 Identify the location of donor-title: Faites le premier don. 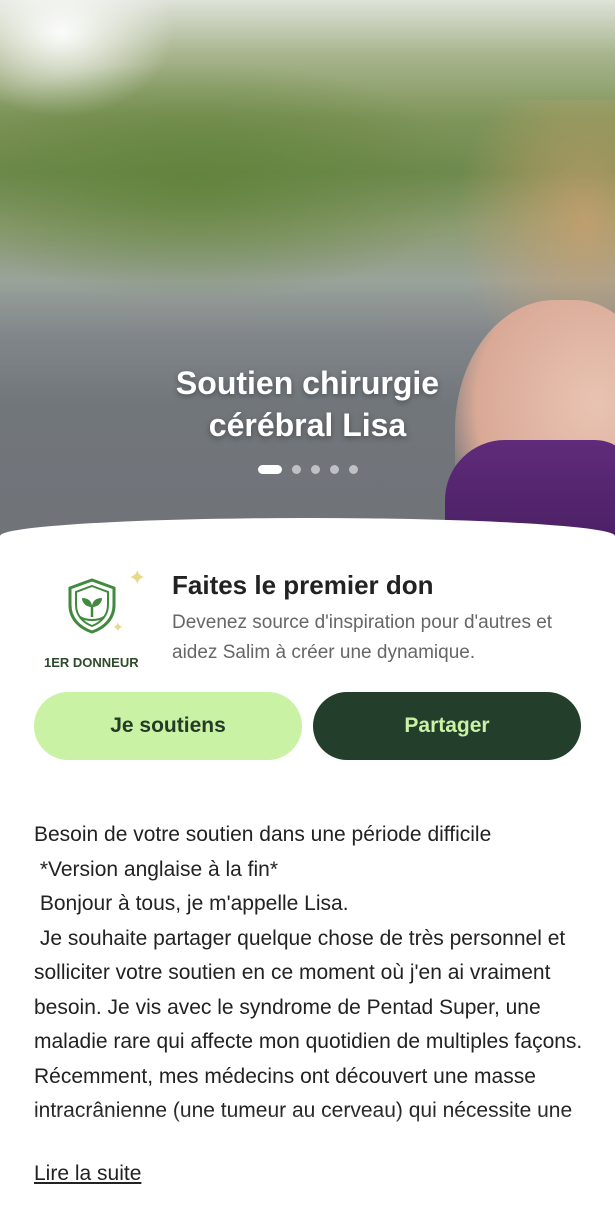
(303, 585).